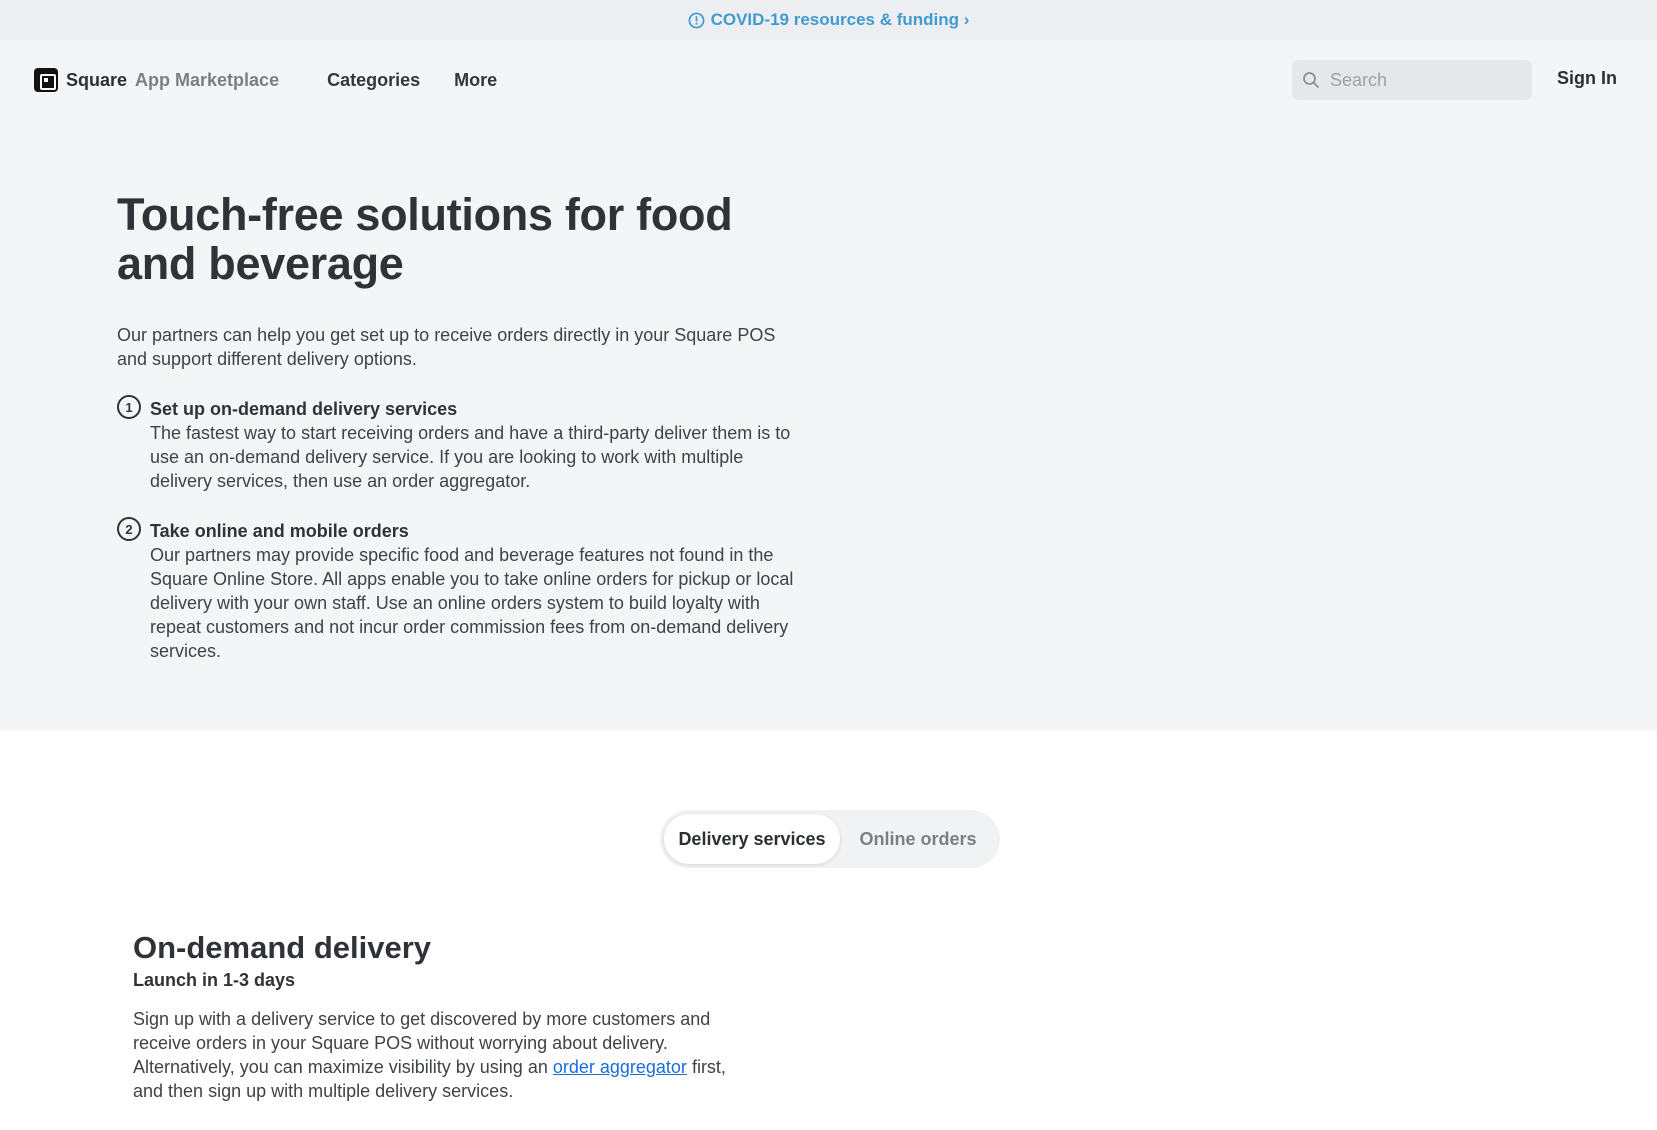 This screenshot has height=1130, width=1657. I want to click on tab-toggle: Delivery services Online orders, so click(830, 839).